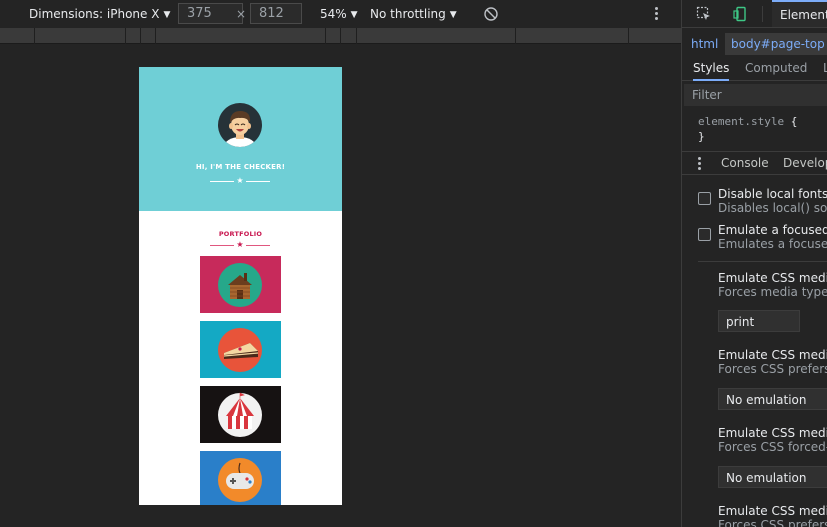 This screenshot has width=827, height=527. Describe the element at coordinates (491, 14) in the screenshot. I see `rotate-icon` at that location.